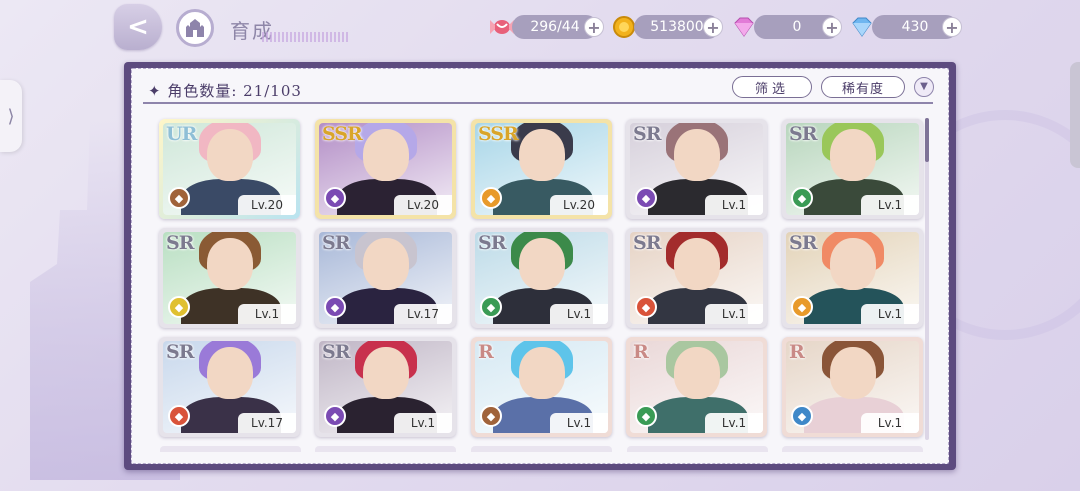 This screenshot has width=1080, height=491. I want to click on sort-order-toggle: ▼, so click(924, 87).